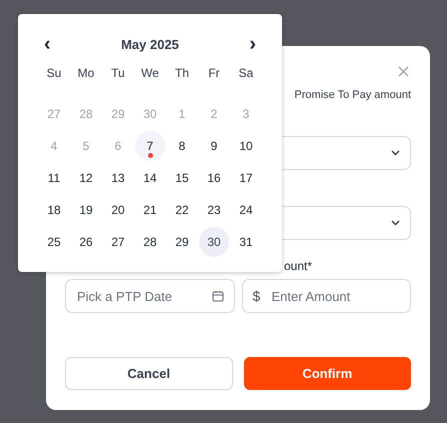 This screenshot has height=423, width=447. I want to click on calendar-day: 9, so click(214, 146).